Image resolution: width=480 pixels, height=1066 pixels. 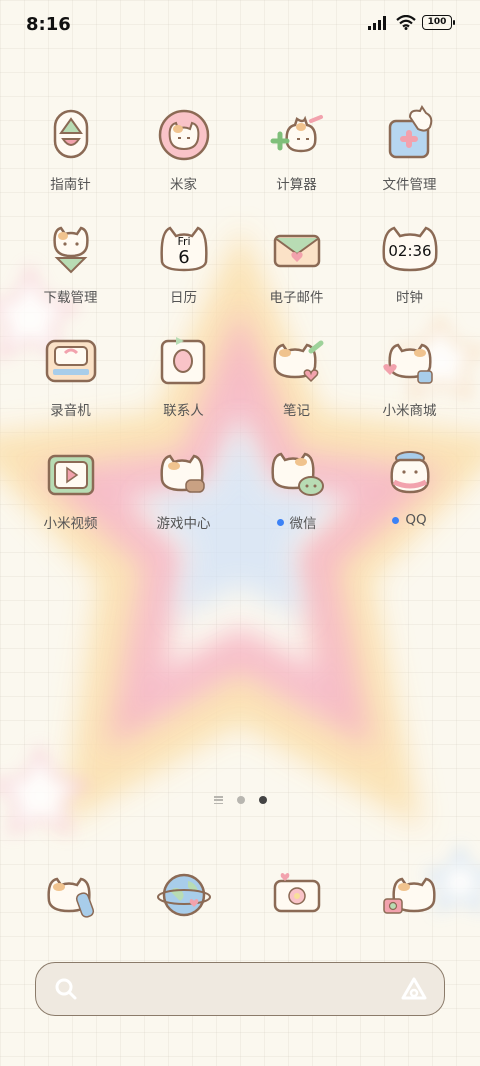 I want to click on app-label: 笔记, so click(x=296, y=411).